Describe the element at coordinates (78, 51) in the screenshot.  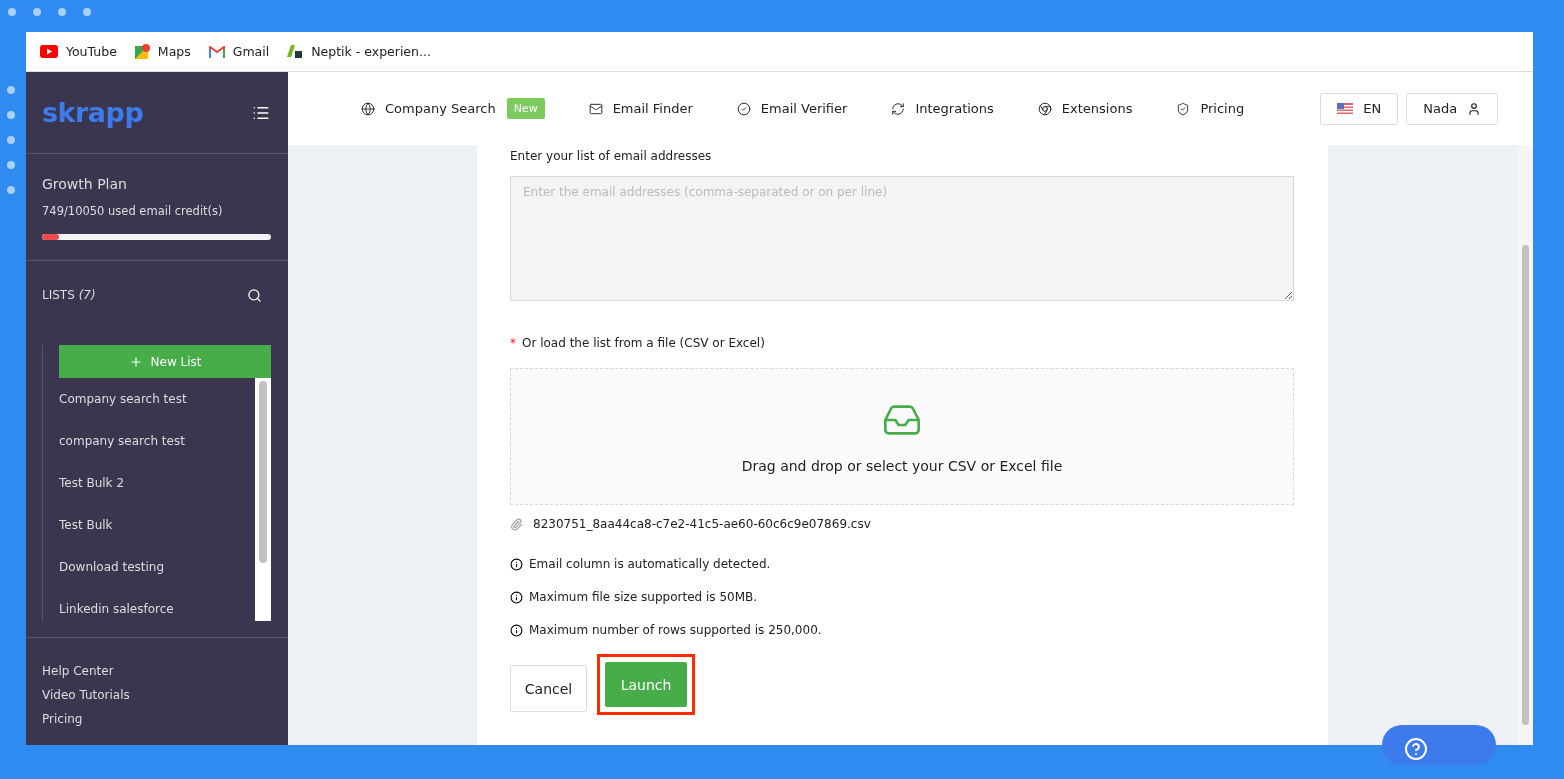
I see `bookmark-link: YouTube` at that location.